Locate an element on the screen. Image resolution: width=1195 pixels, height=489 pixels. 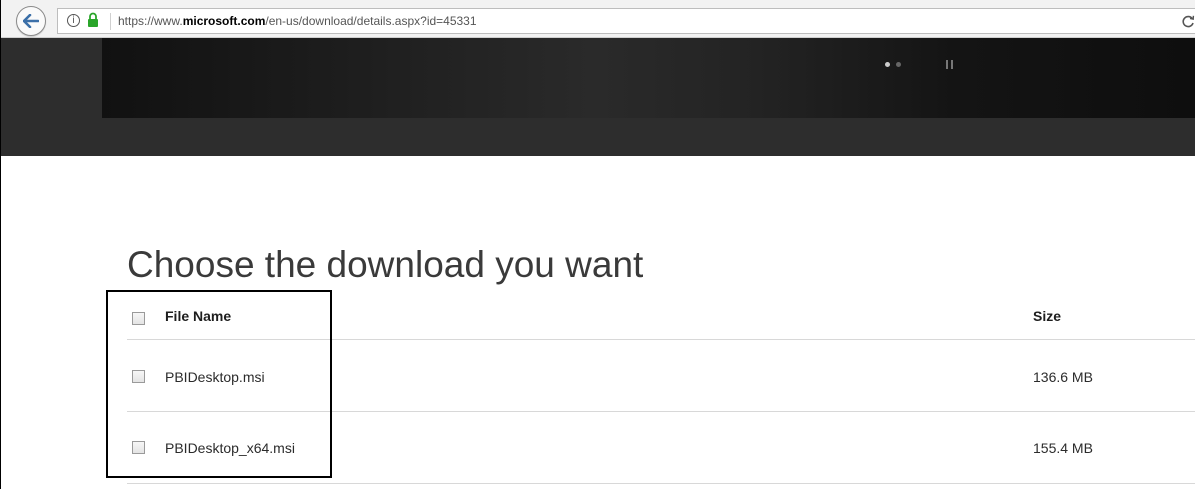
pause-icon is located at coordinates (949, 64).